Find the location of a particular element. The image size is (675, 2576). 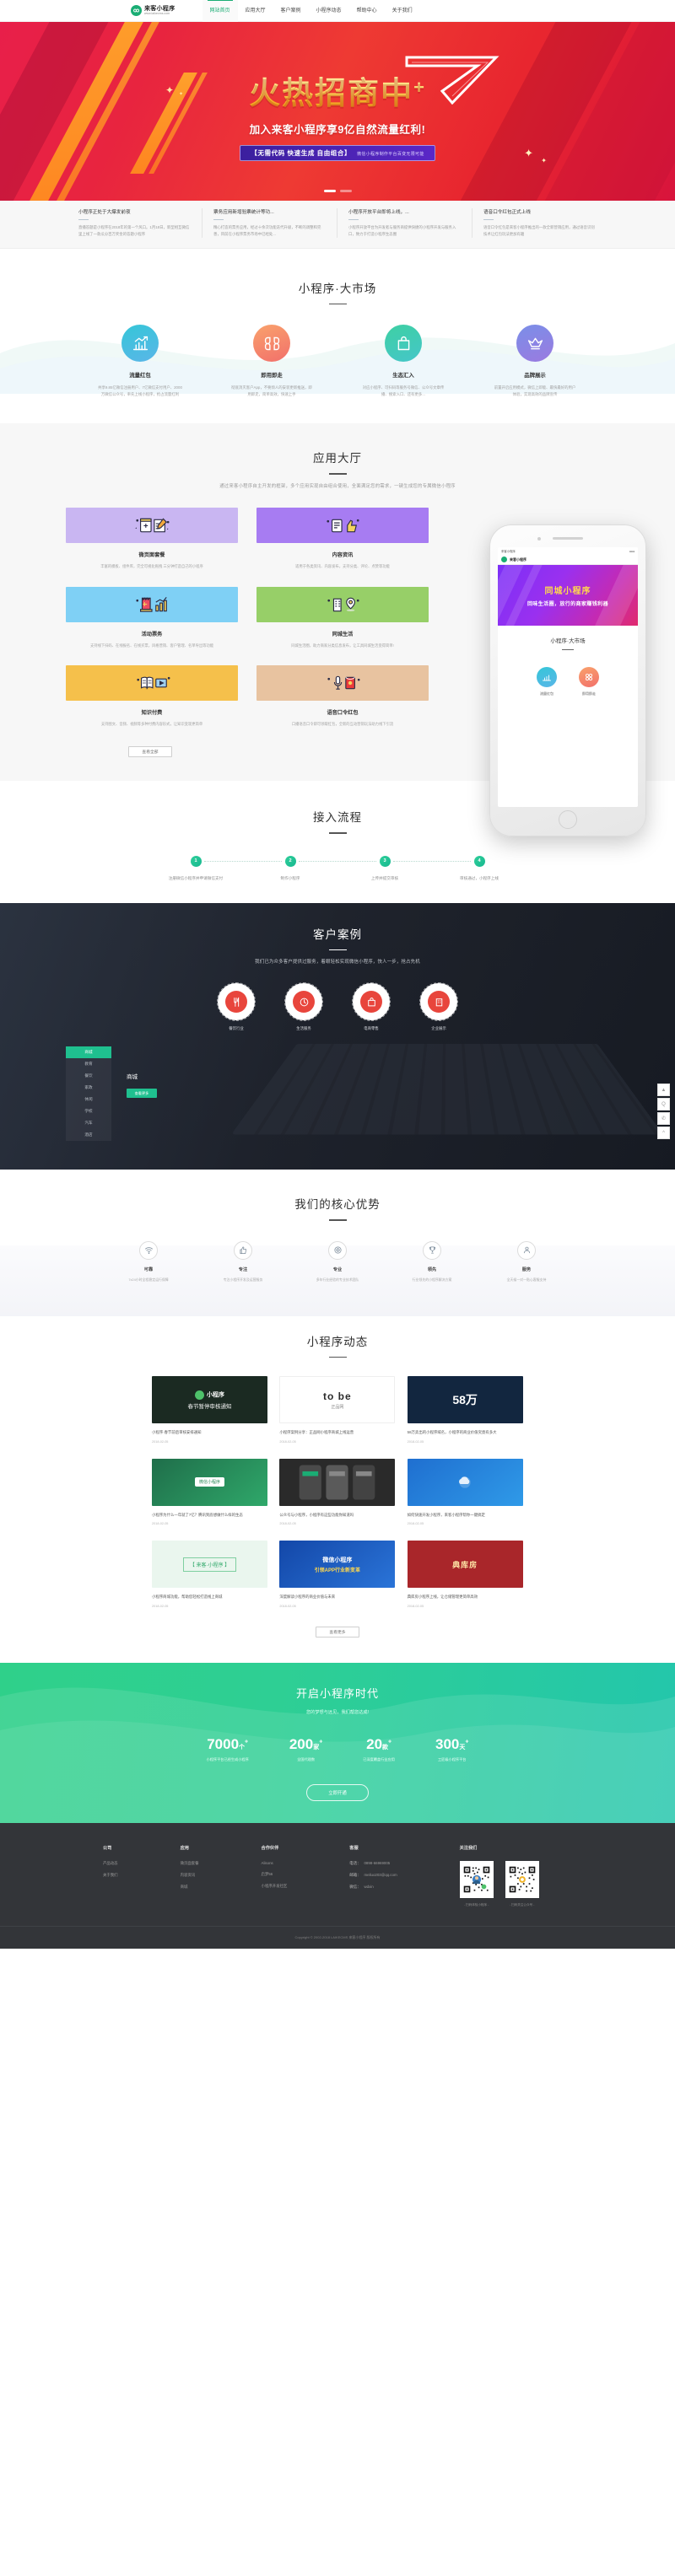

case-circle-restaurant: 餐饮行业 is located at coordinates (236, 1006).